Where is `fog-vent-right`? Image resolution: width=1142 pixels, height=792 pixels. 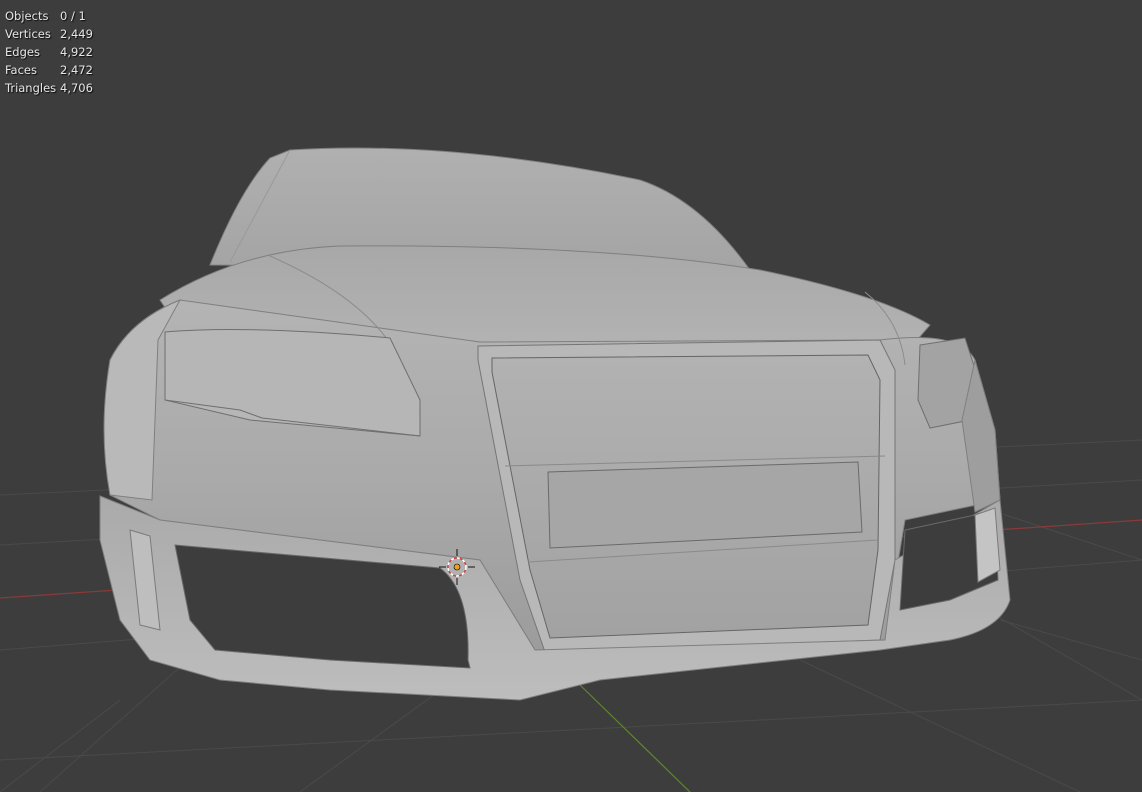
fog-vent-right is located at coordinates (987, 545).